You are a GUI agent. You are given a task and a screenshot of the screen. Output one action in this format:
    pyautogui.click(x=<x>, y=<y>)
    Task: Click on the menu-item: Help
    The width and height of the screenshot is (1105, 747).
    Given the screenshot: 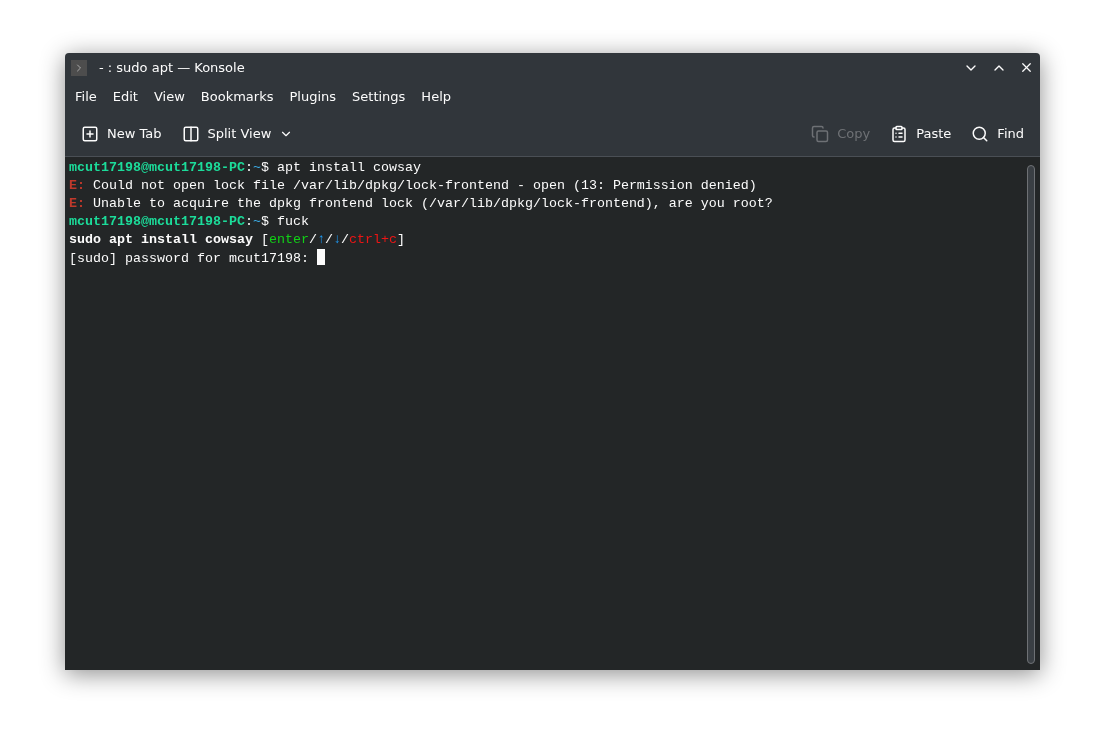 What is the action you would take?
    pyautogui.click(x=436, y=97)
    